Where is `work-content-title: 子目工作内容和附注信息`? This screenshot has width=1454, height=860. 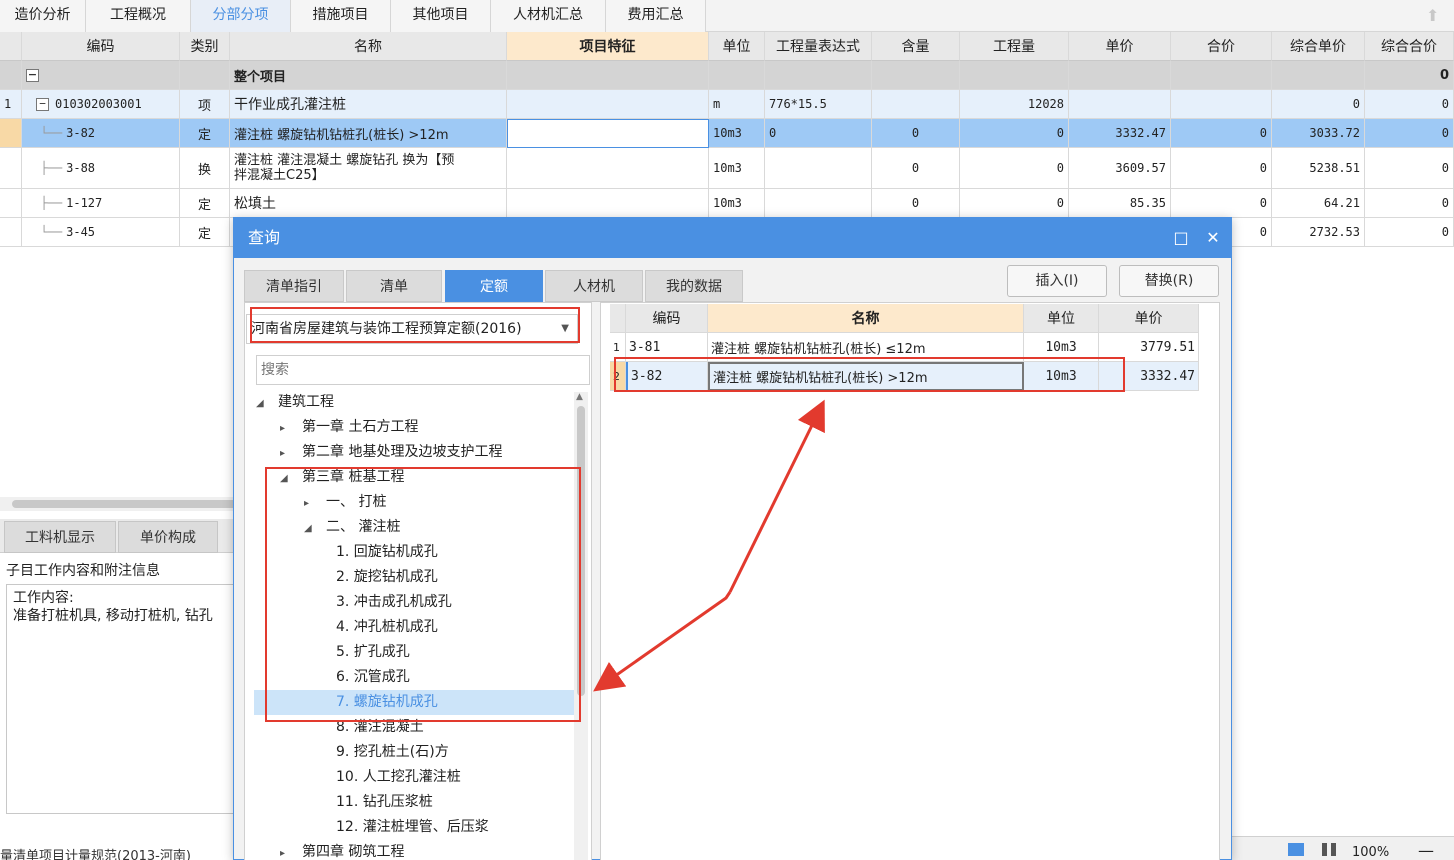
work-content-title: 子目工作内容和附注信息 is located at coordinates (83, 571).